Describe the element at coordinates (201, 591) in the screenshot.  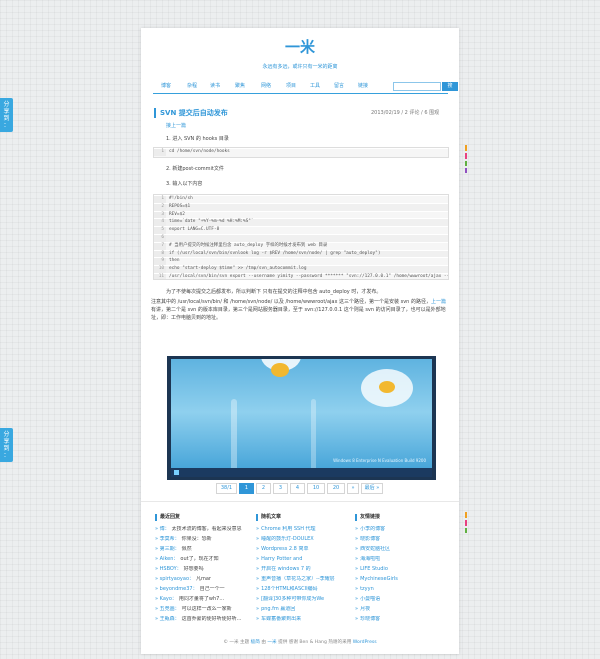
I see `footer-list-item: » beyondme37： 自己一个一` at that location.